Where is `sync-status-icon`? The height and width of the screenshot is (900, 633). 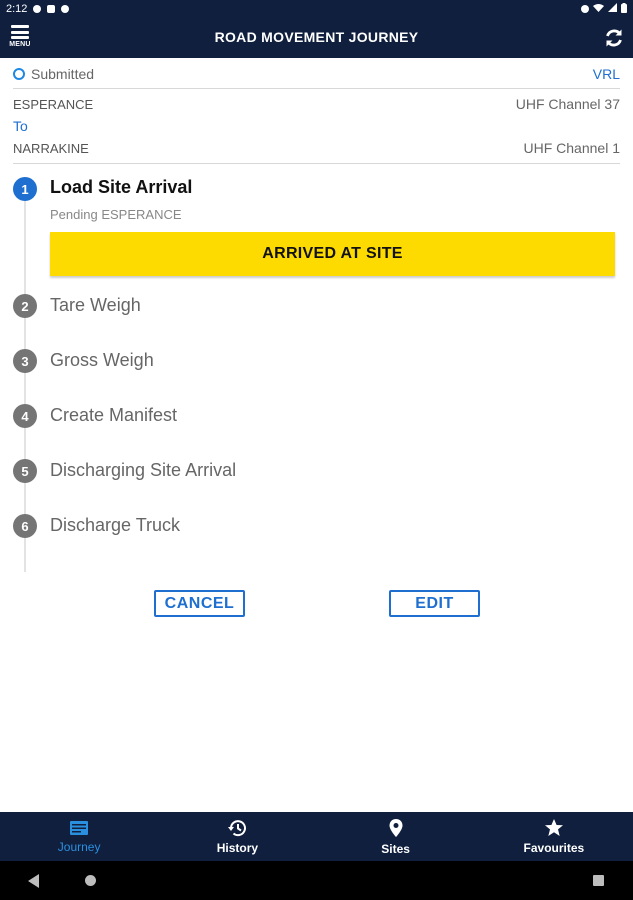
sync-status-icon is located at coordinates (65, 9).